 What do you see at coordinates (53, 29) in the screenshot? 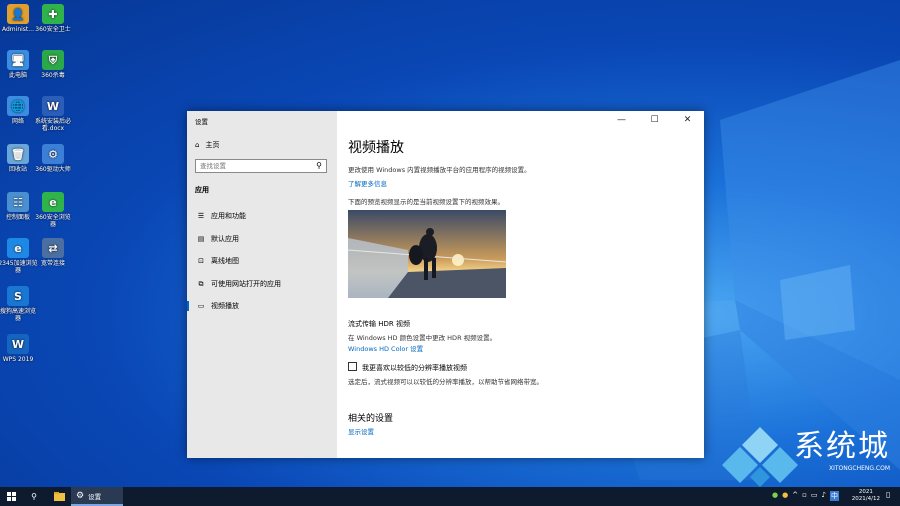
I see `desktop-icon-label: 360安全卫士` at bounding box center [53, 29].